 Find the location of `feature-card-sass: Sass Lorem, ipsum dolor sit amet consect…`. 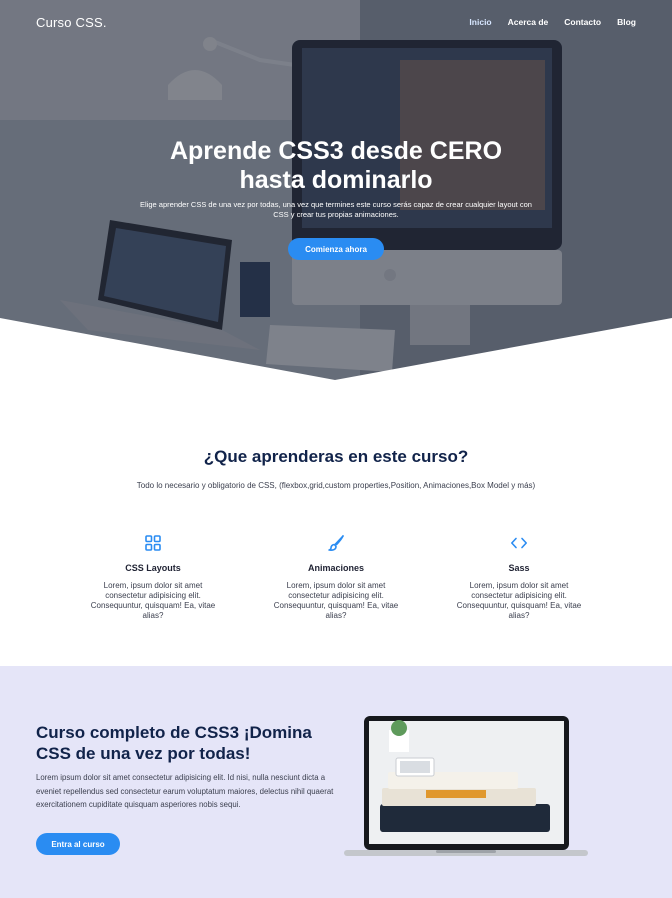

feature-card-sass: Sass Lorem, ipsum dolor sit amet consect… is located at coordinates (519, 577).